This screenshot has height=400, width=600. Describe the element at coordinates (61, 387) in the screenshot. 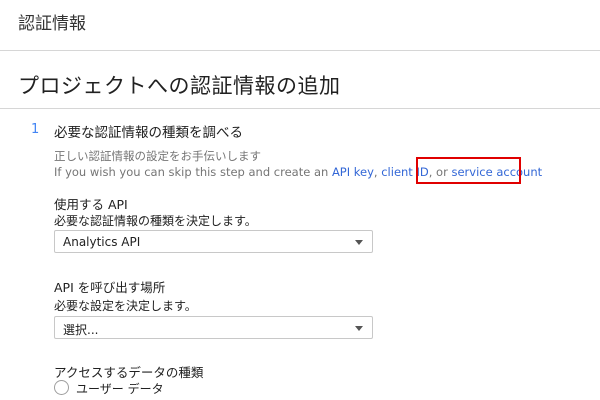

I see `radio-button` at that location.